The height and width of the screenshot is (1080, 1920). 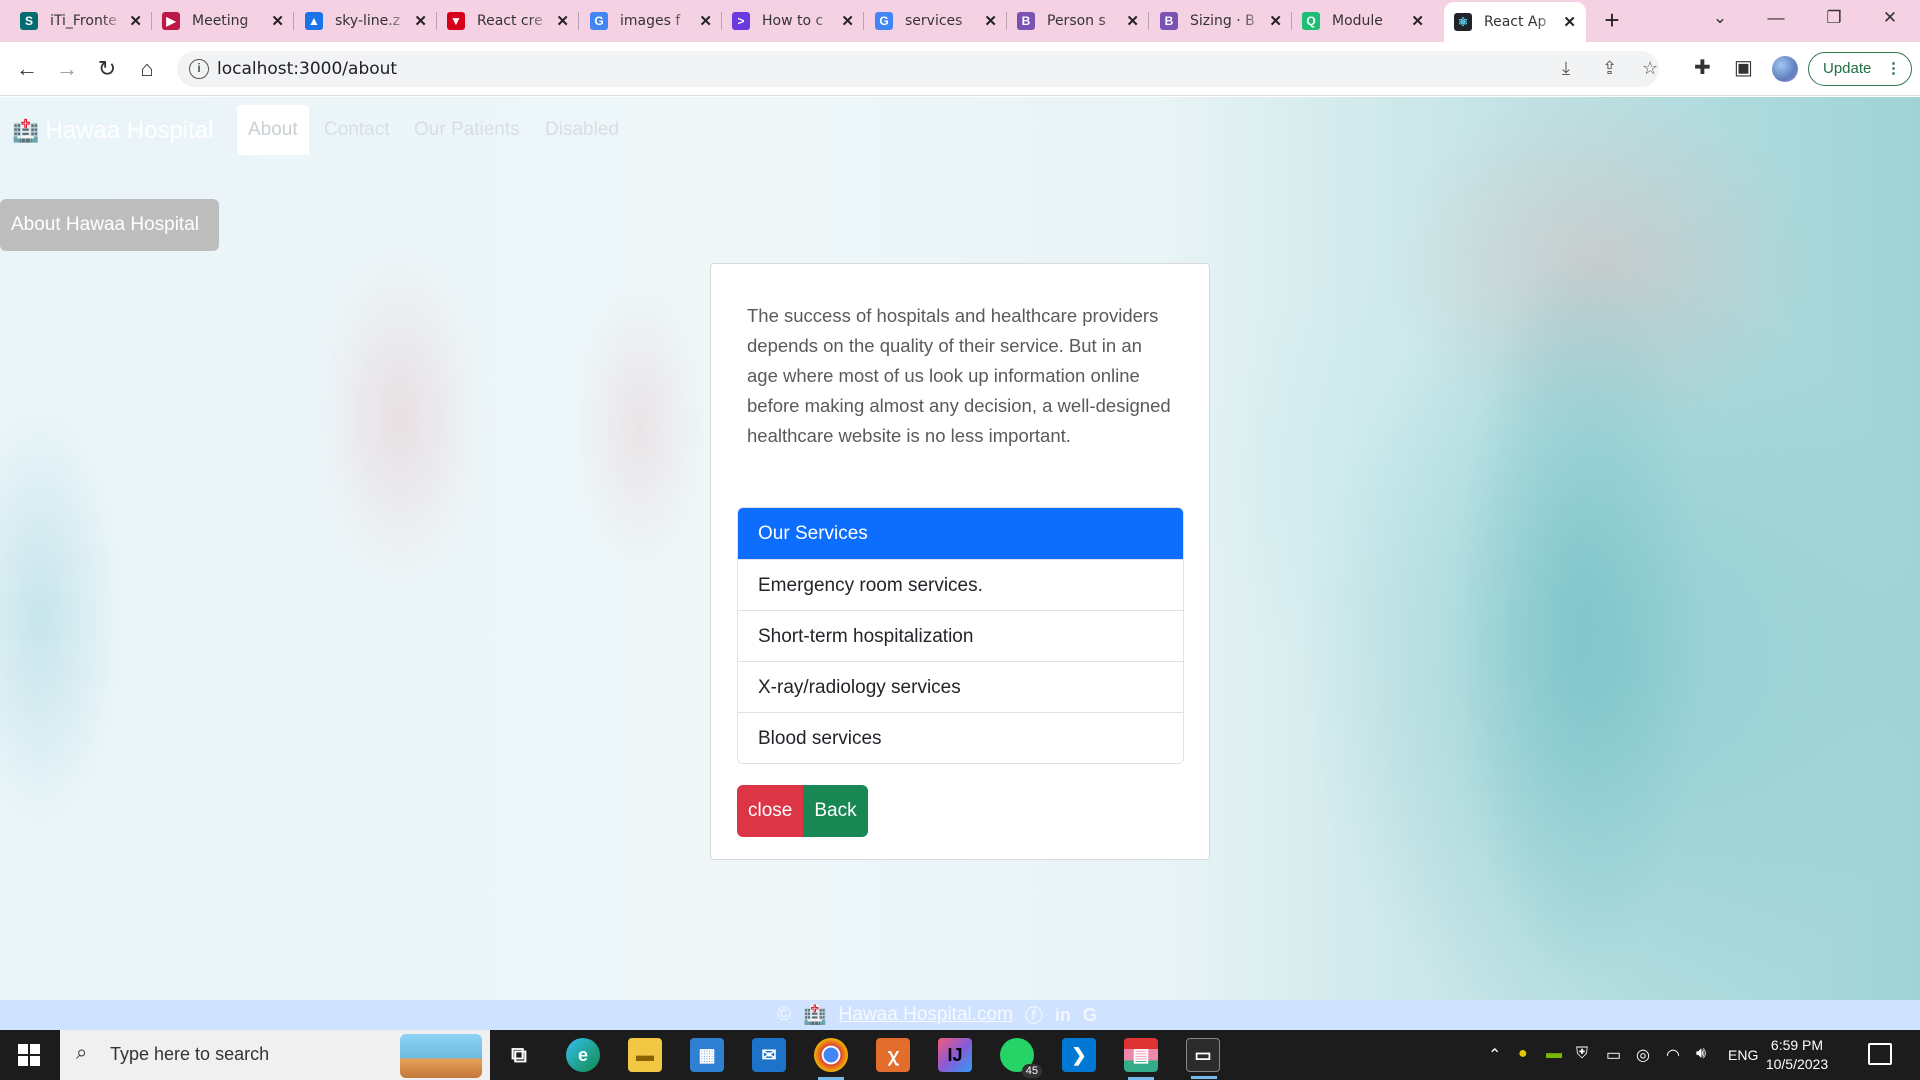 I want to click on forward-arrow-icon: →, so click(x=67, y=69).